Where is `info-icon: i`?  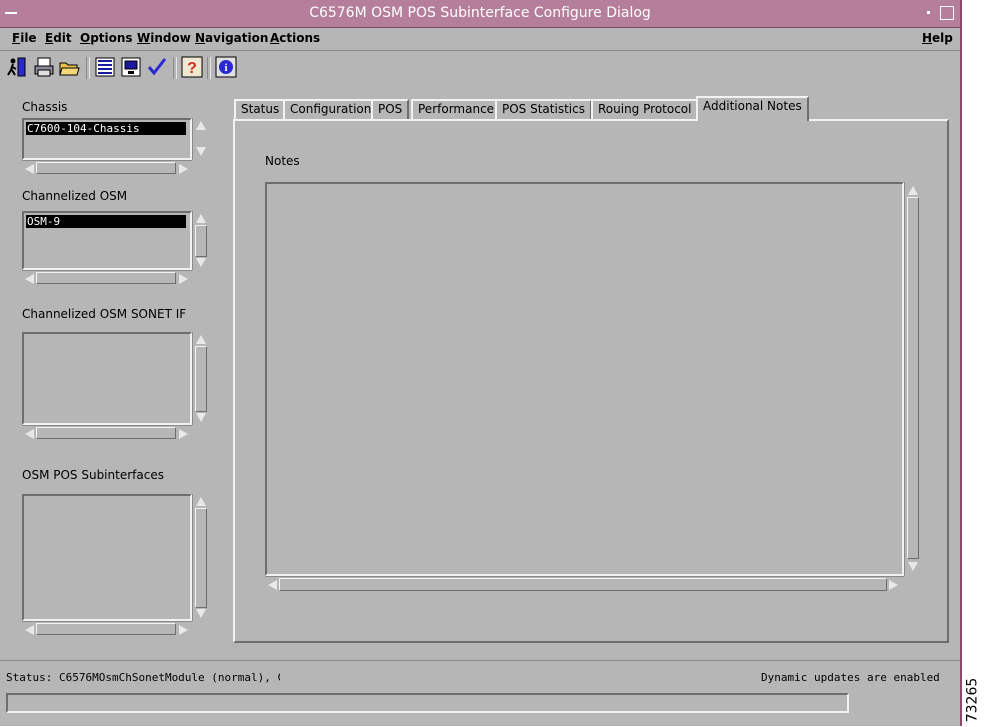
info-icon: i is located at coordinates (226, 67).